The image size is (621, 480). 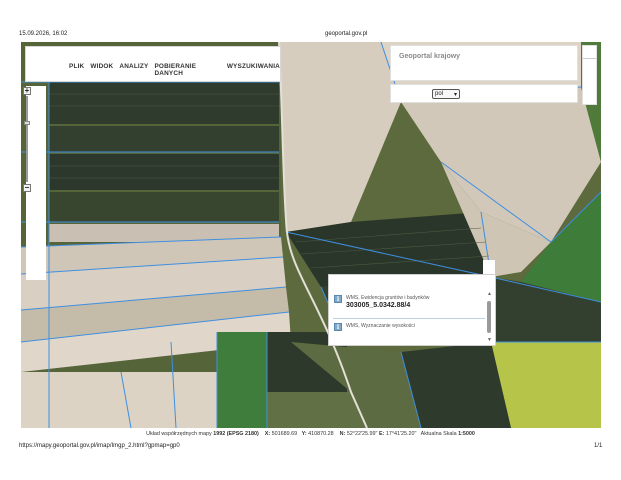 What do you see at coordinates (430, 56) in the screenshot?
I see `portal-title: Geoportal krajowy` at bounding box center [430, 56].